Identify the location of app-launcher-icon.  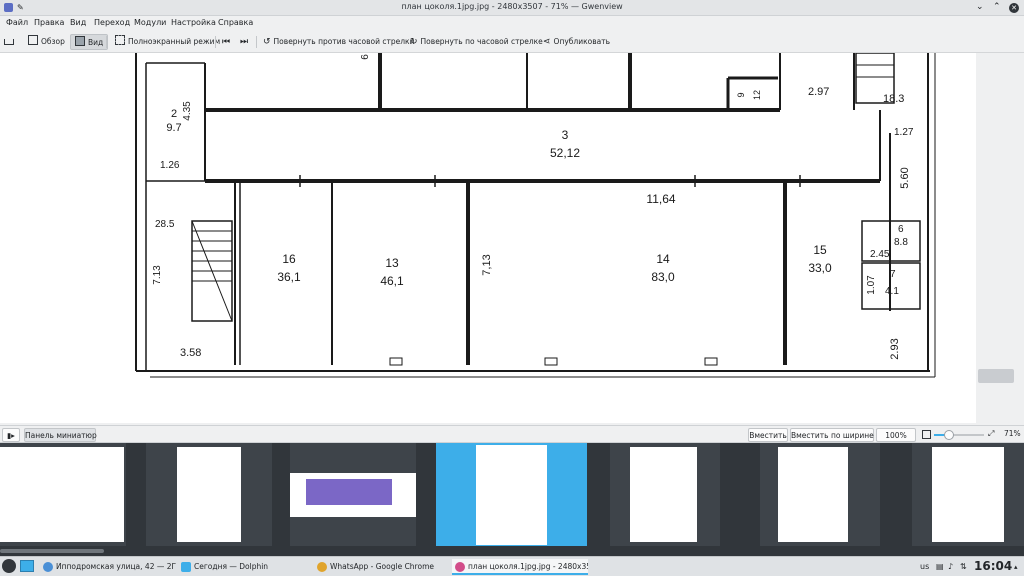
(9, 566).